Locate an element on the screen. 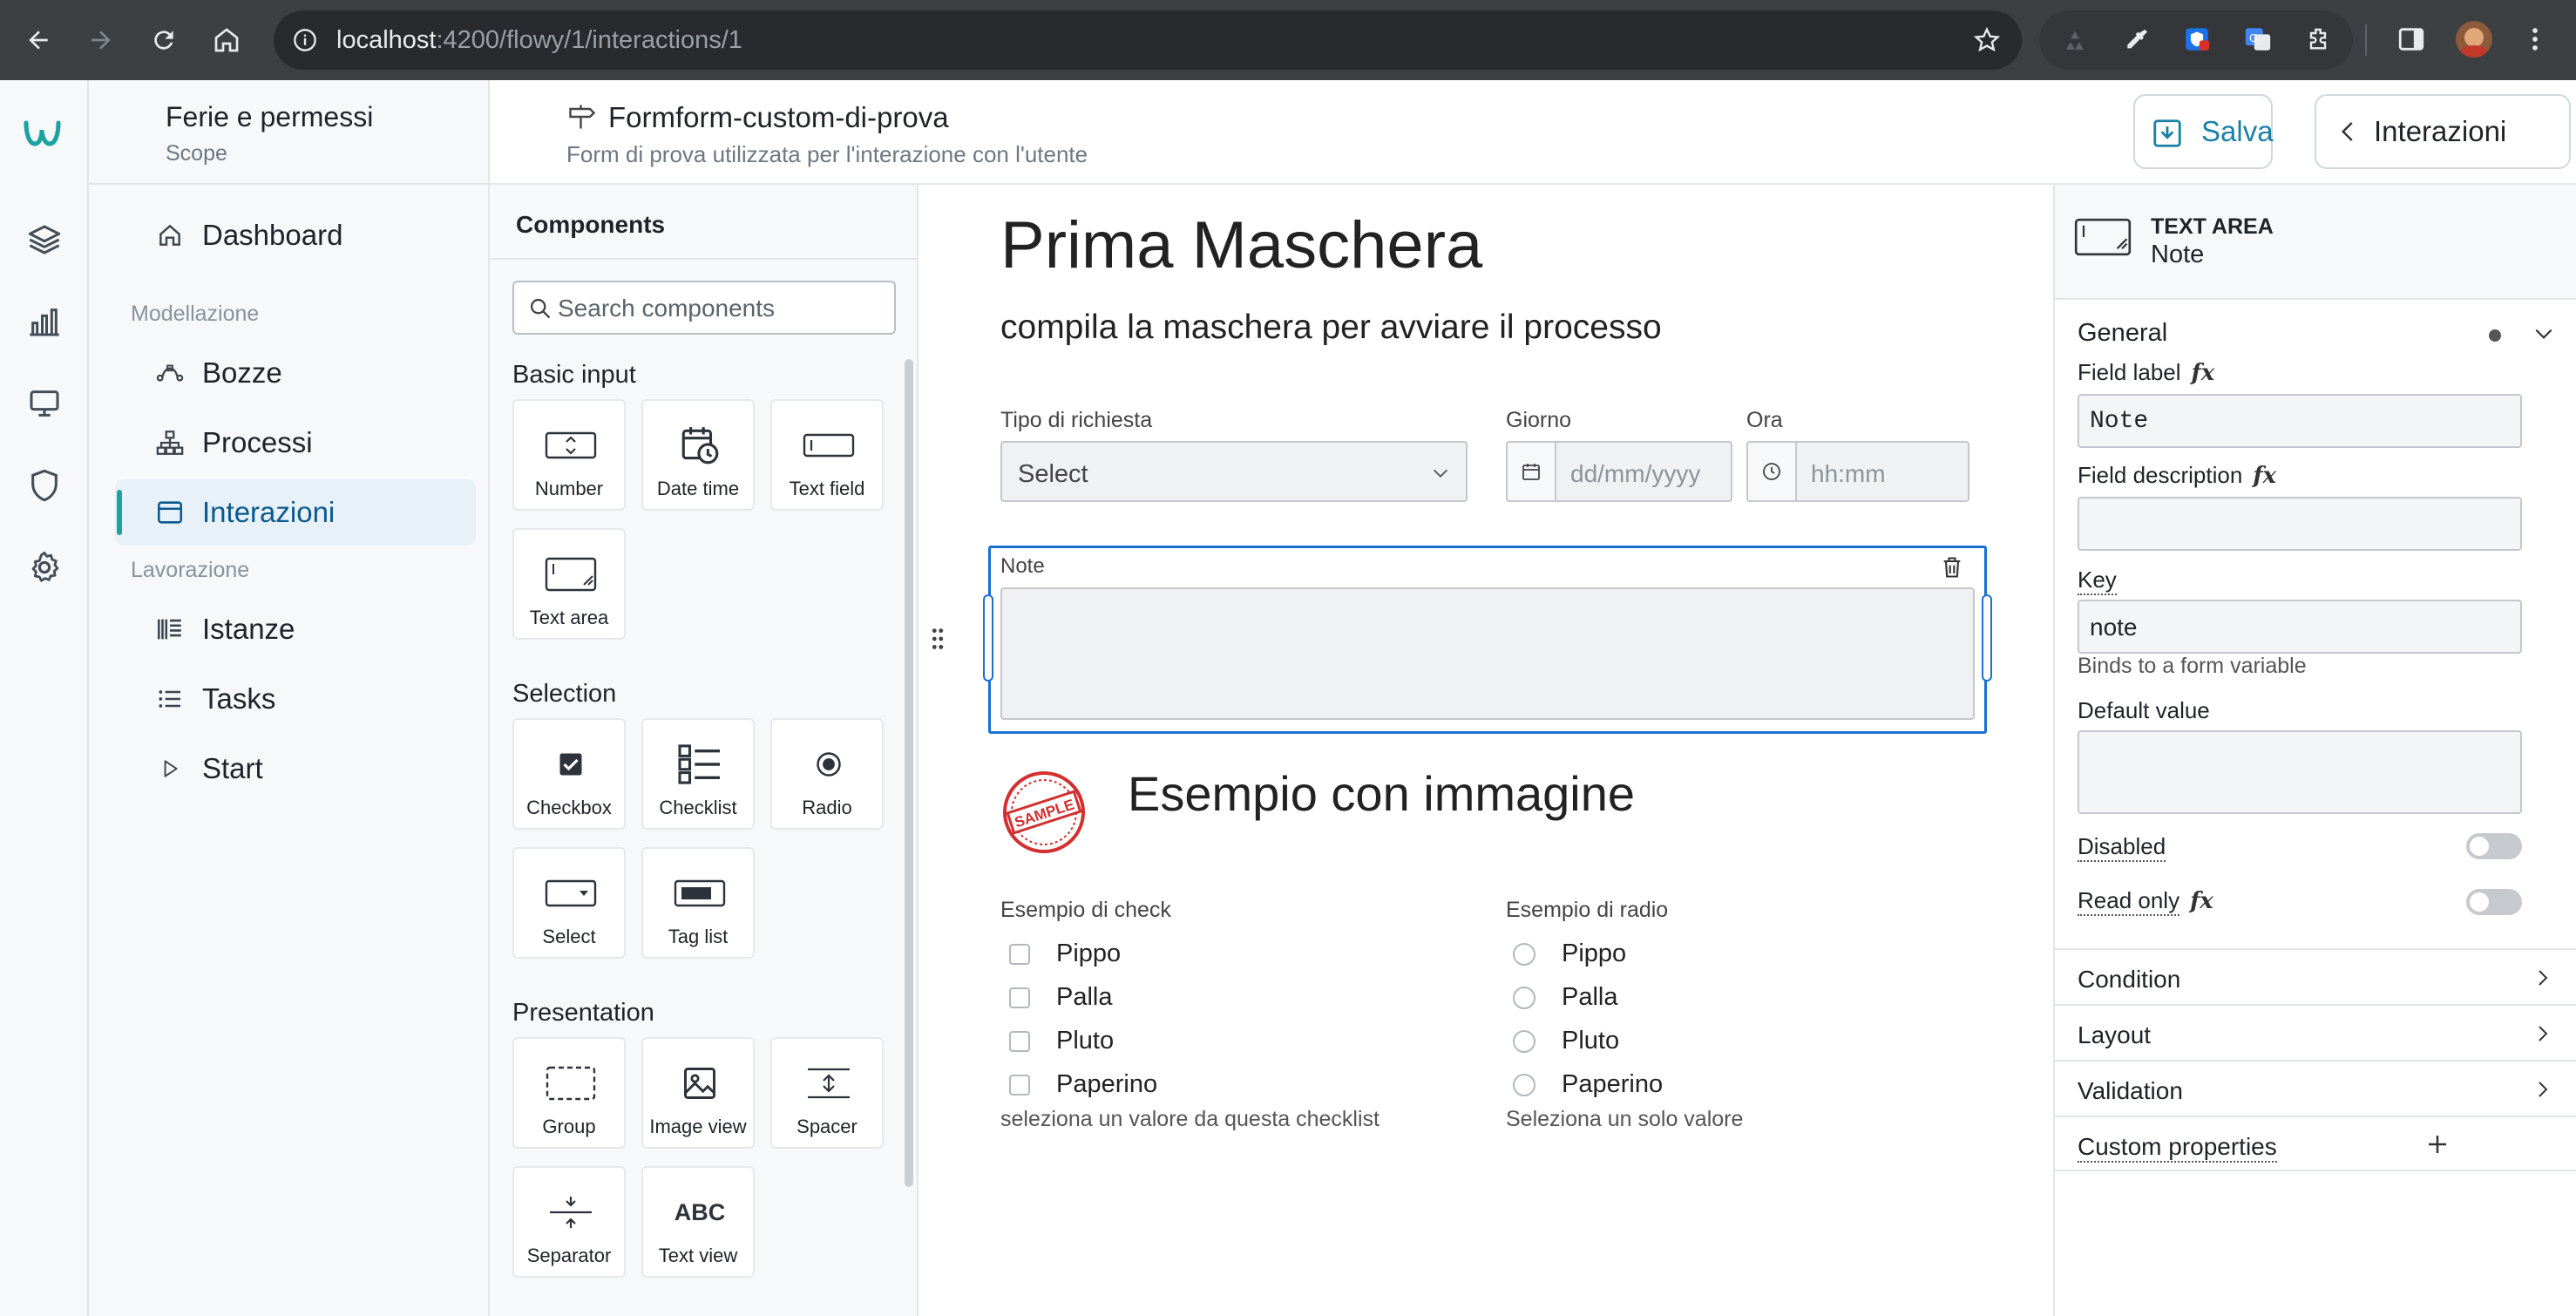 The image size is (2576, 1316). bezier-curve-icon is located at coordinates (170, 373).